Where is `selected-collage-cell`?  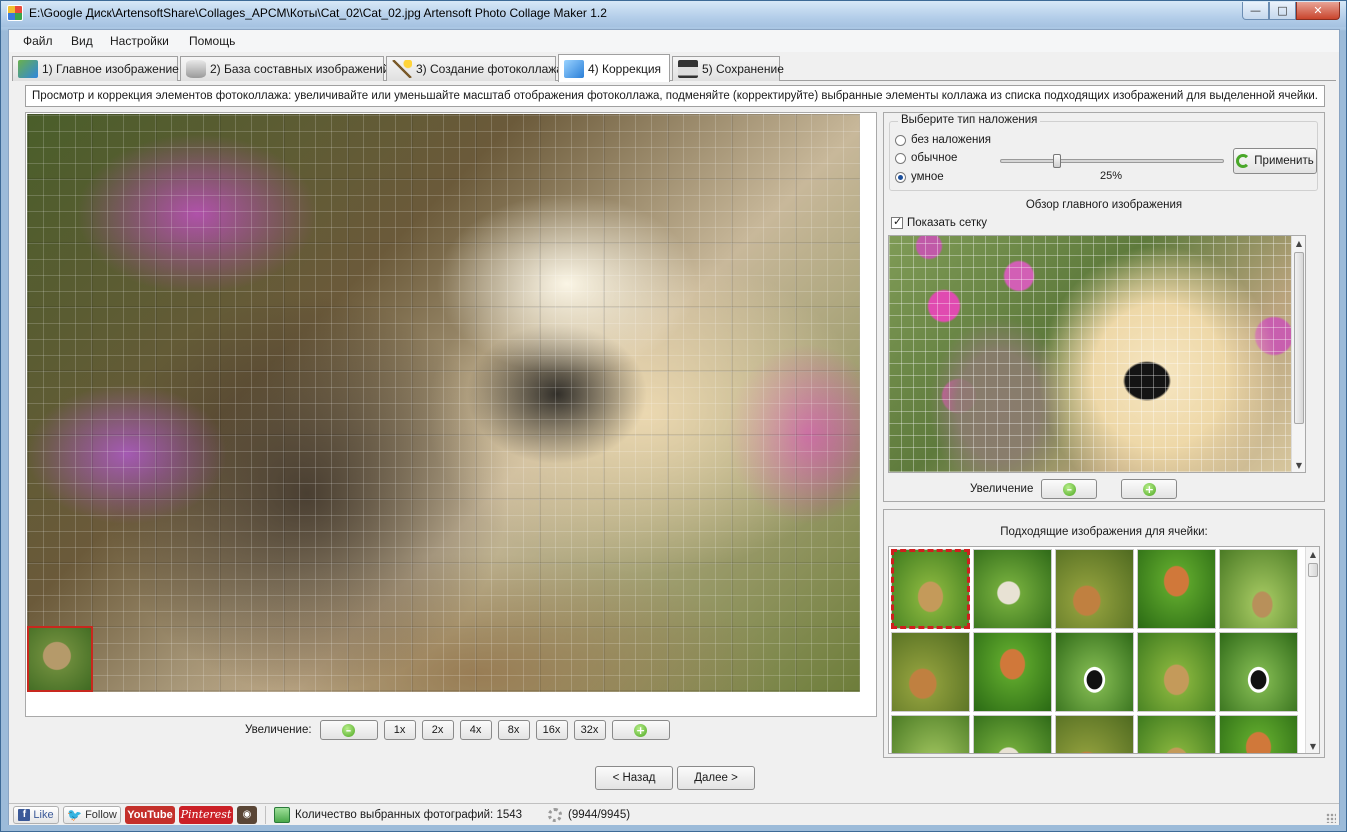 selected-collage-cell is located at coordinates (60, 659).